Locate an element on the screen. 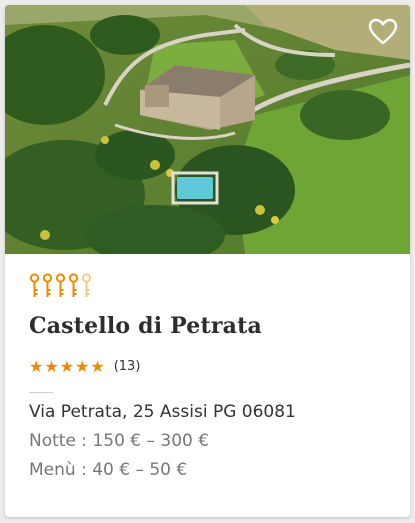 The width and height of the screenshot is (415, 523). key-rating is located at coordinates (209, 286).